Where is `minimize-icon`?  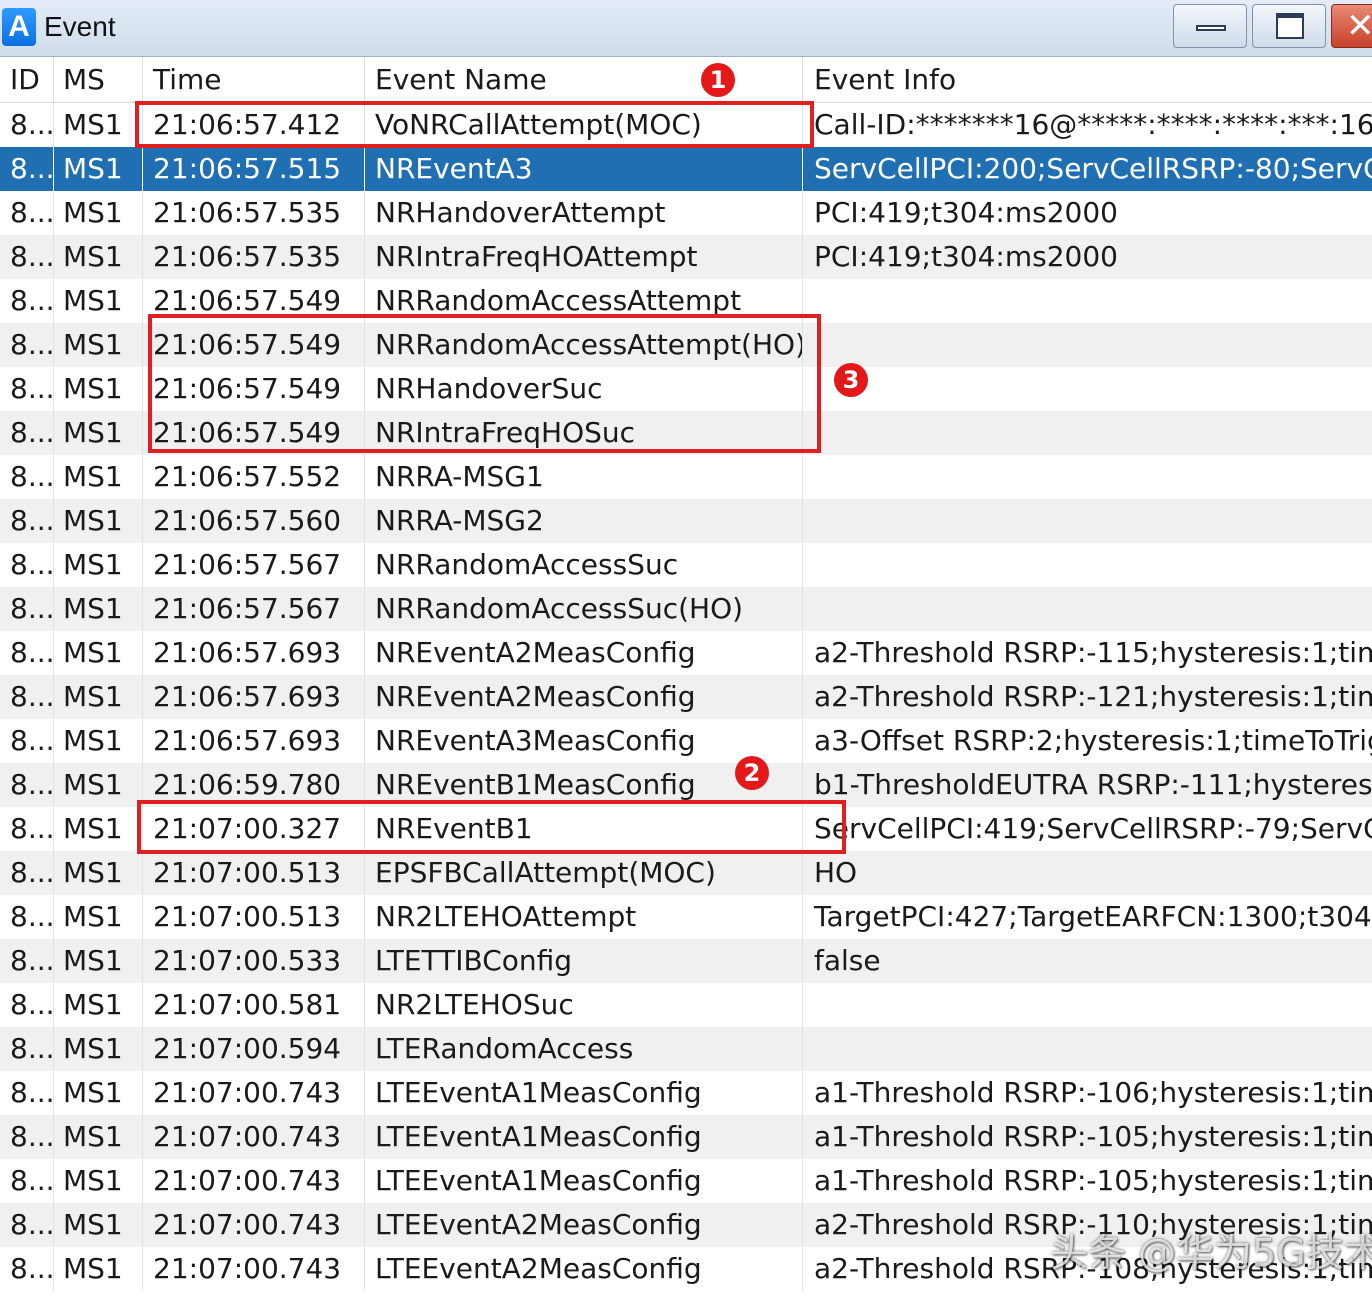
minimize-icon is located at coordinates (1211, 28).